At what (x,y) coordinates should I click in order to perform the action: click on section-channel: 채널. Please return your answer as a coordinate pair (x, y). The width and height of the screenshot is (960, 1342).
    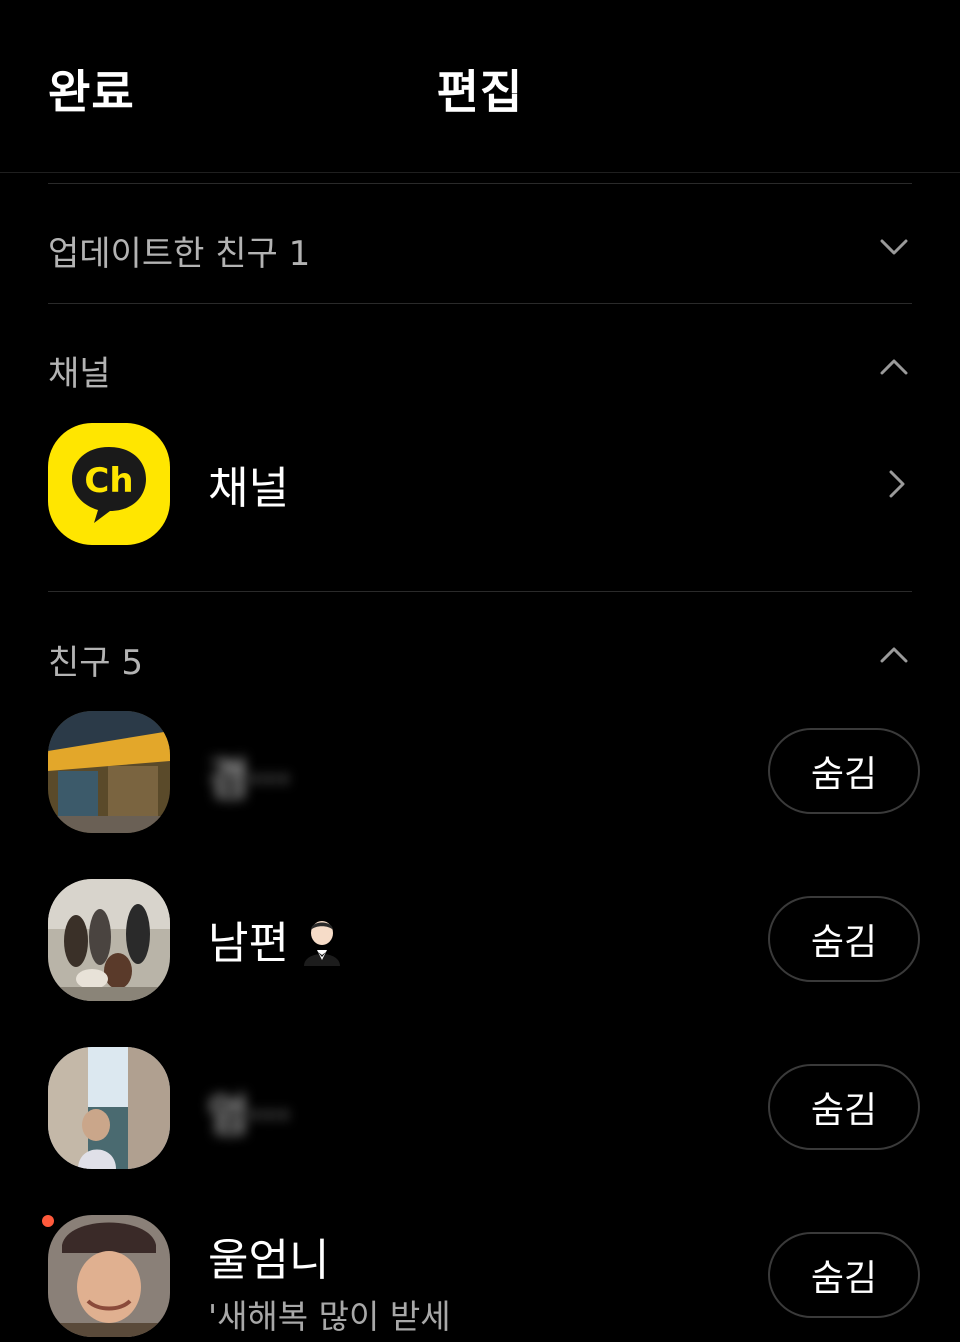
    Looking at the image, I should click on (79, 370).